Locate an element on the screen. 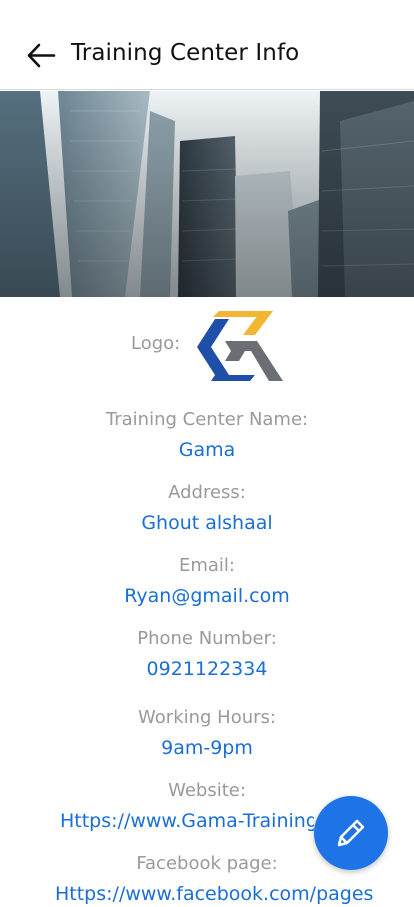  app-bar: Training Center Info is located at coordinates (207, 45).